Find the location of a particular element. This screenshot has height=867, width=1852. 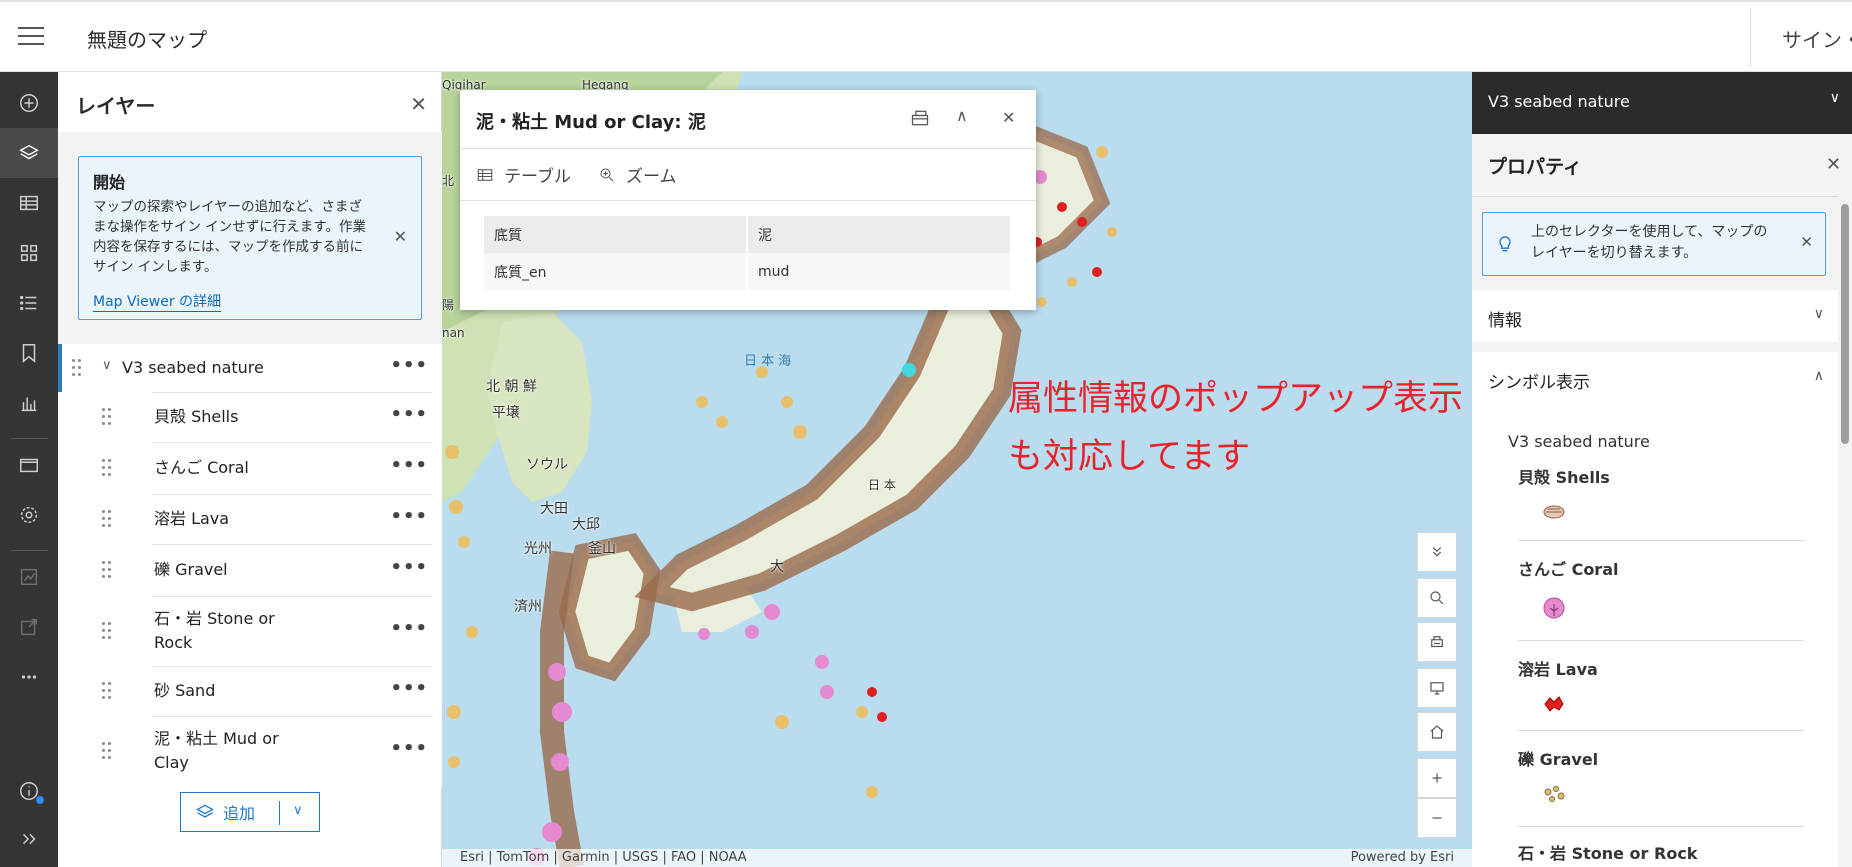

legend-icon is located at coordinates (29, 253).